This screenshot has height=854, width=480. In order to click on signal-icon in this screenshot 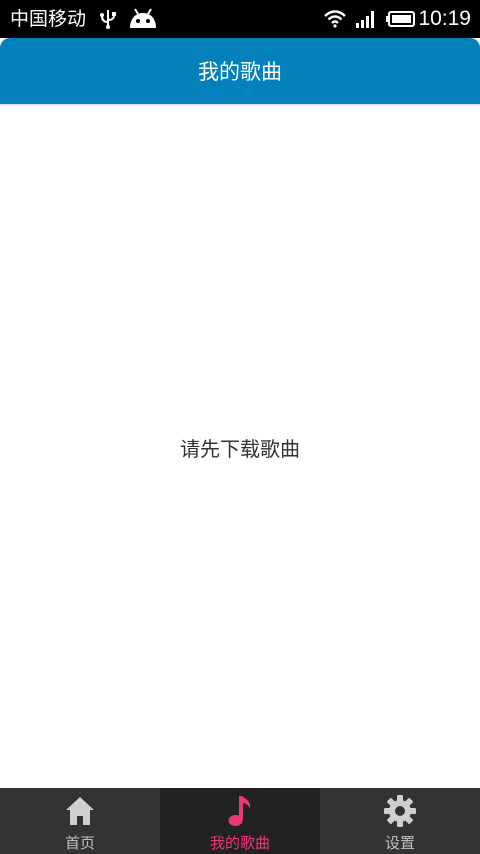, I will do `click(365, 19)`.